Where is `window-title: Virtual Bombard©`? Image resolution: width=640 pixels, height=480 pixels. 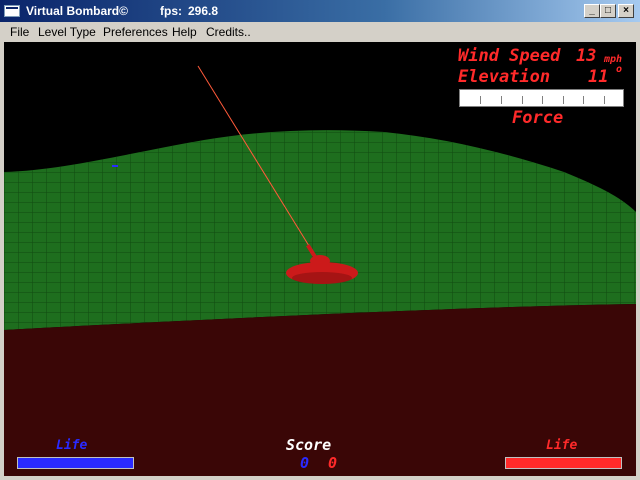 window-title: Virtual Bombard© is located at coordinates (77, 11).